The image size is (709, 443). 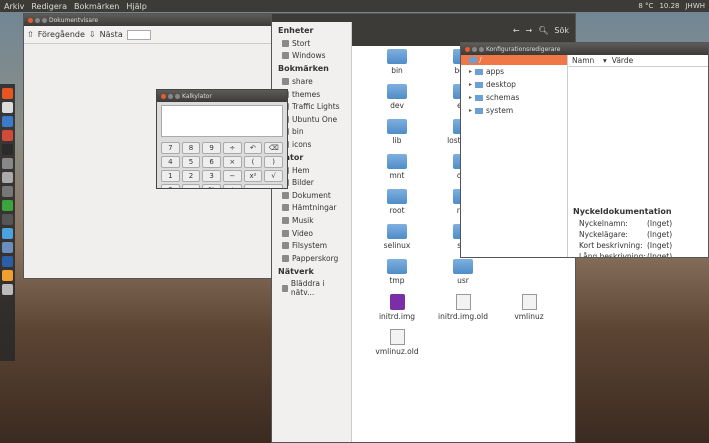 I want to click on sidebar-item-place: Musik, so click(x=311, y=220).